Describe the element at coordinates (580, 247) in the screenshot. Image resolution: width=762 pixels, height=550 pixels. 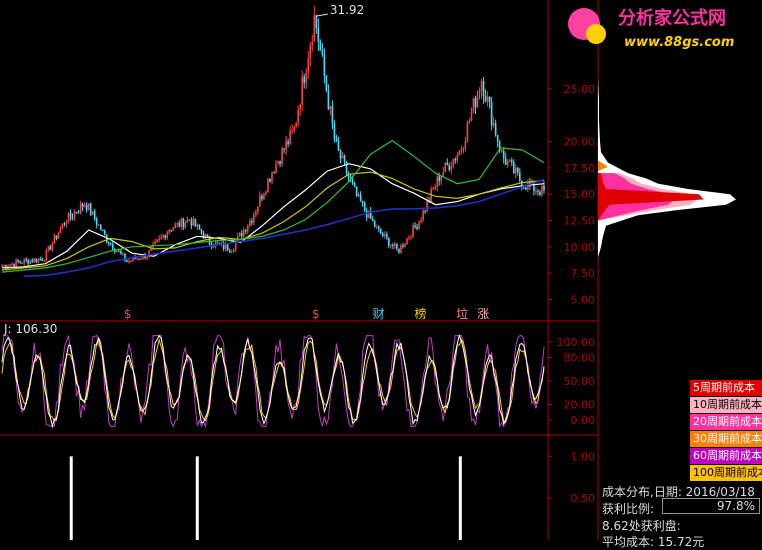
I see `price-tick-label: 10.00` at that location.